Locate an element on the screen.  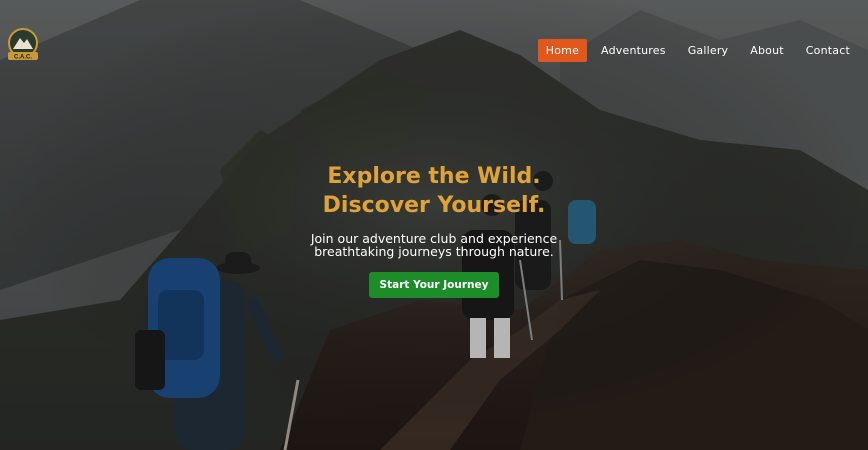
main-nav: Home Adventures Gallery About Contact is located at coordinates (697, 50).